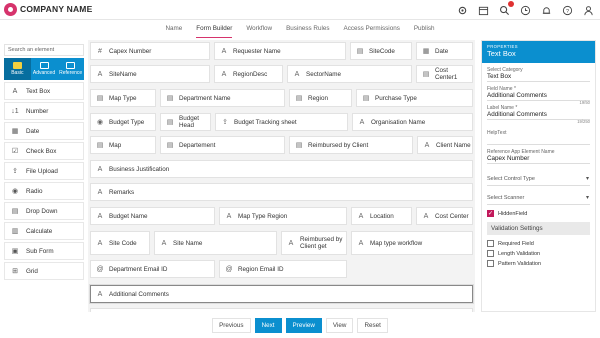  I want to click on field-department-email-id: @ Department Email ID, so click(152, 269).